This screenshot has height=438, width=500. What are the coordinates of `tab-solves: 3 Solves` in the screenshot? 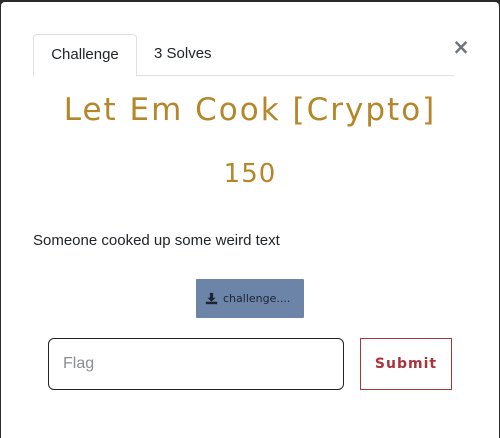 It's located at (183, 55).